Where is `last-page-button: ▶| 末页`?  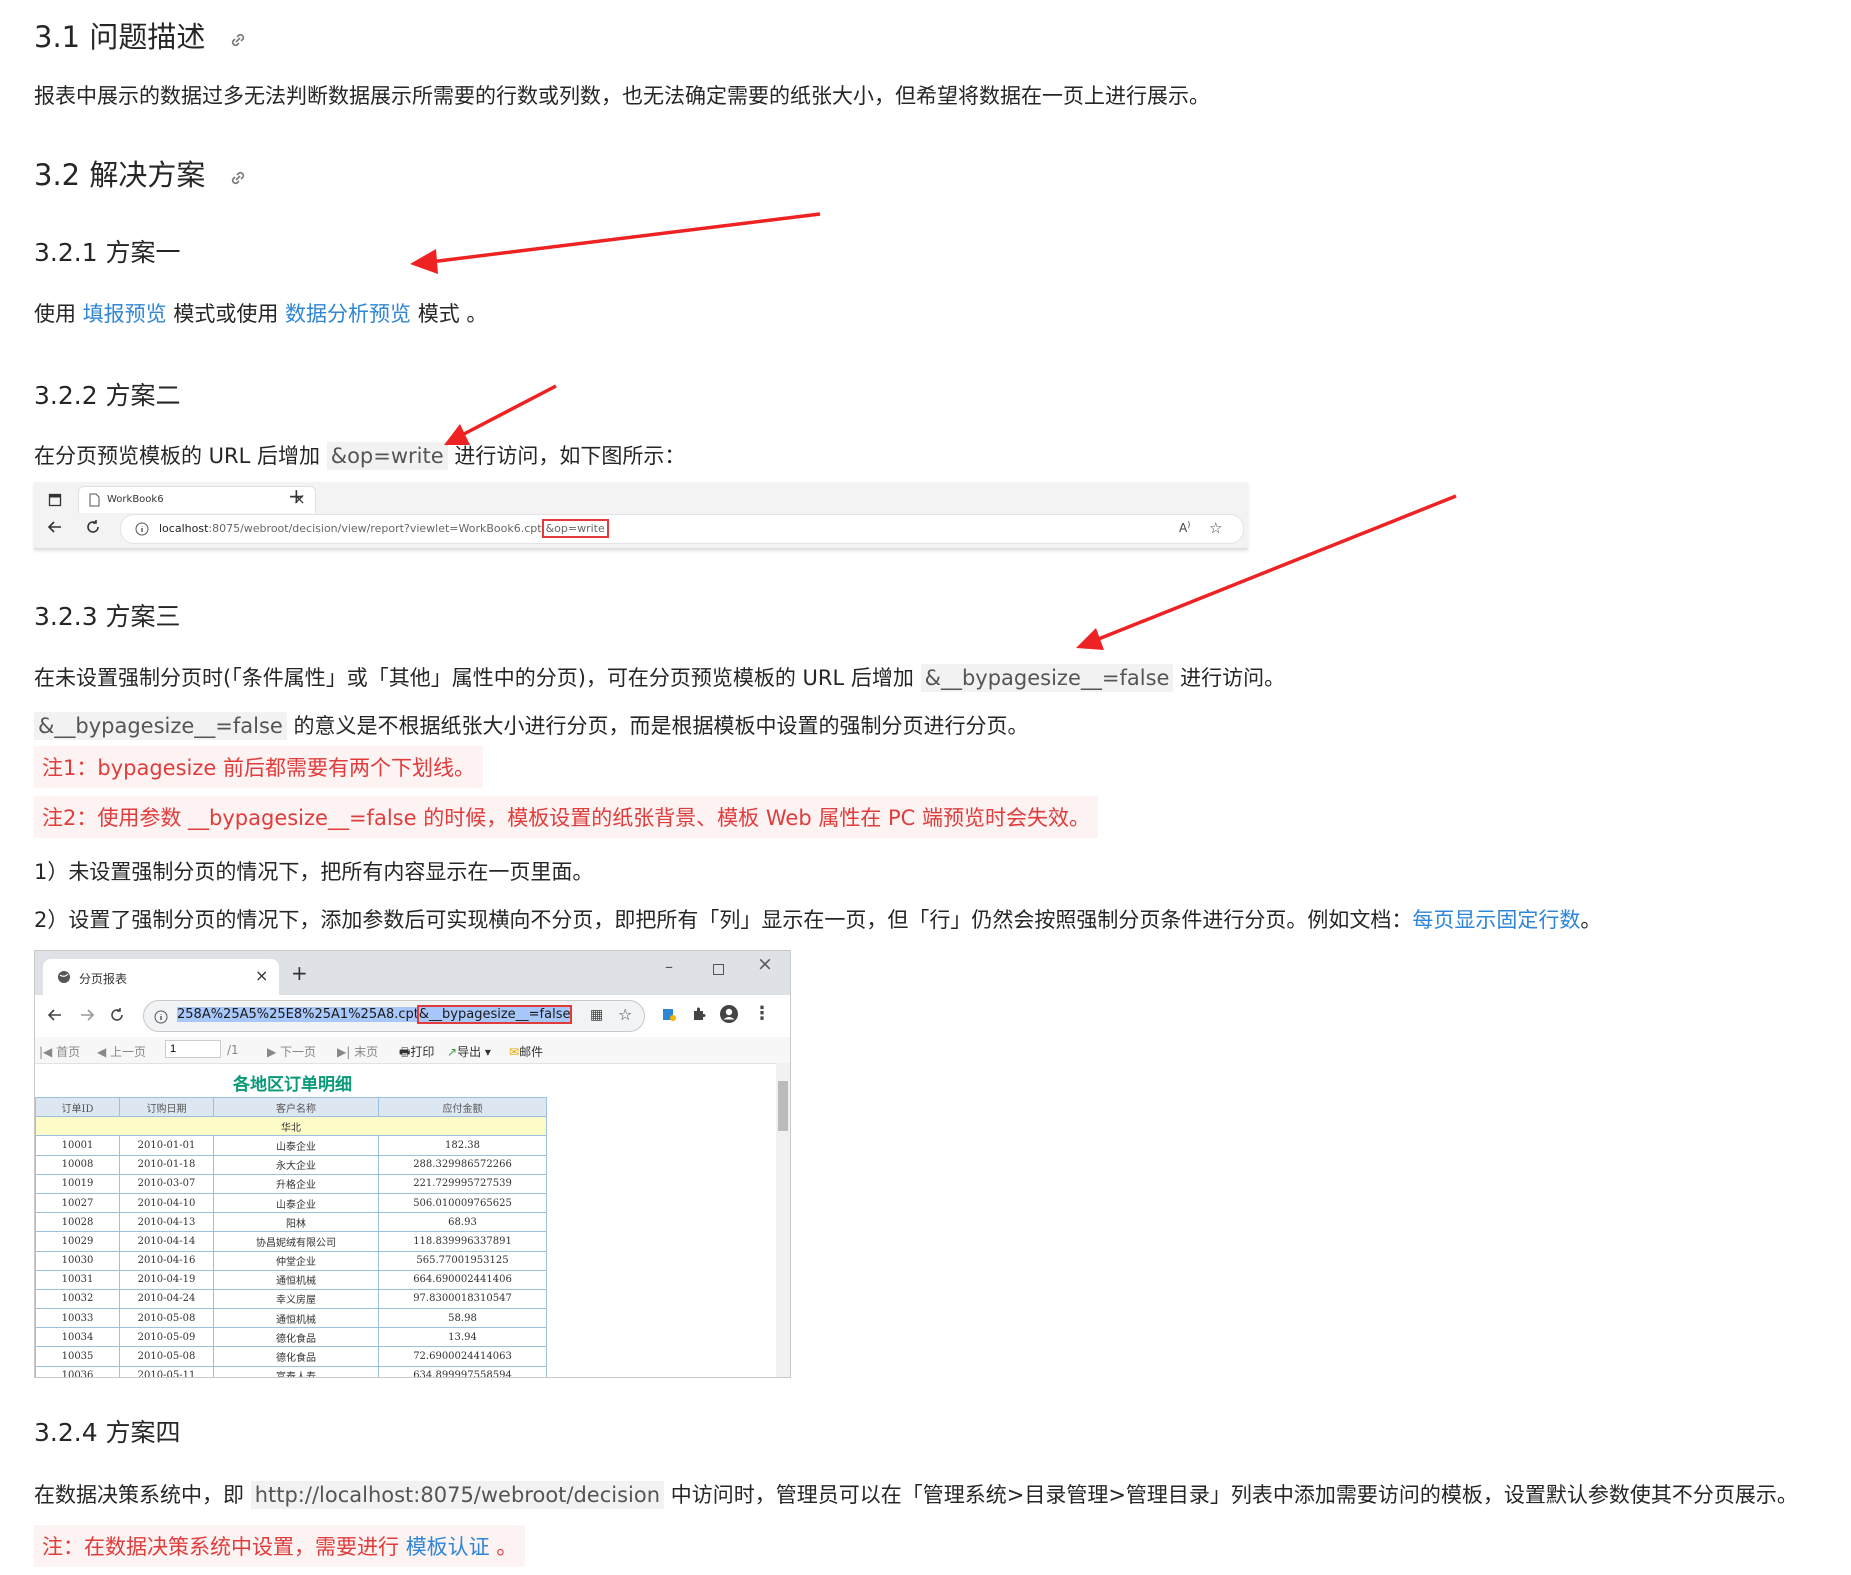
last-page-button: ▶| 末页 is located at coordinates (357, 1051).